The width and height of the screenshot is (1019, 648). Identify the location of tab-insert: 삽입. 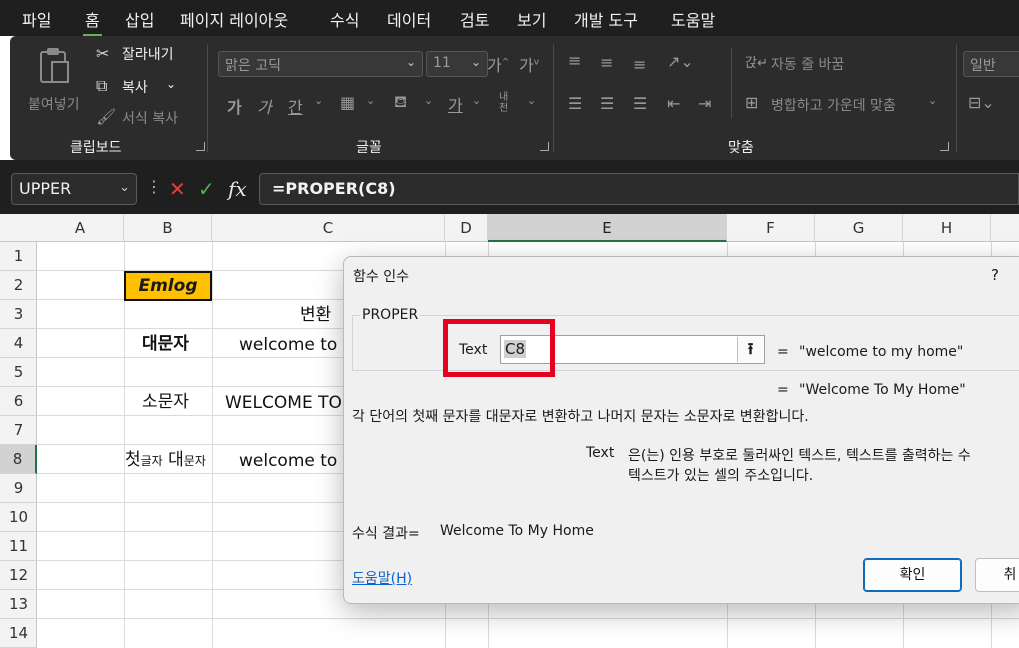
(139, 19).